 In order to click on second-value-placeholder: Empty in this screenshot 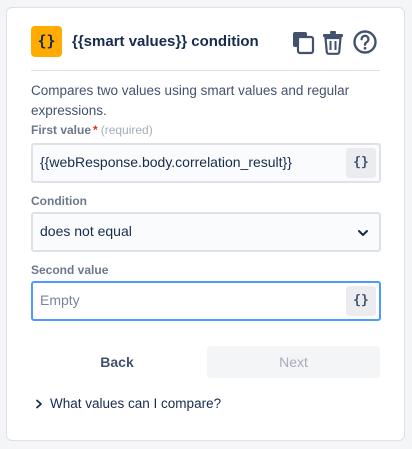, I will do `click(190, 300)`.